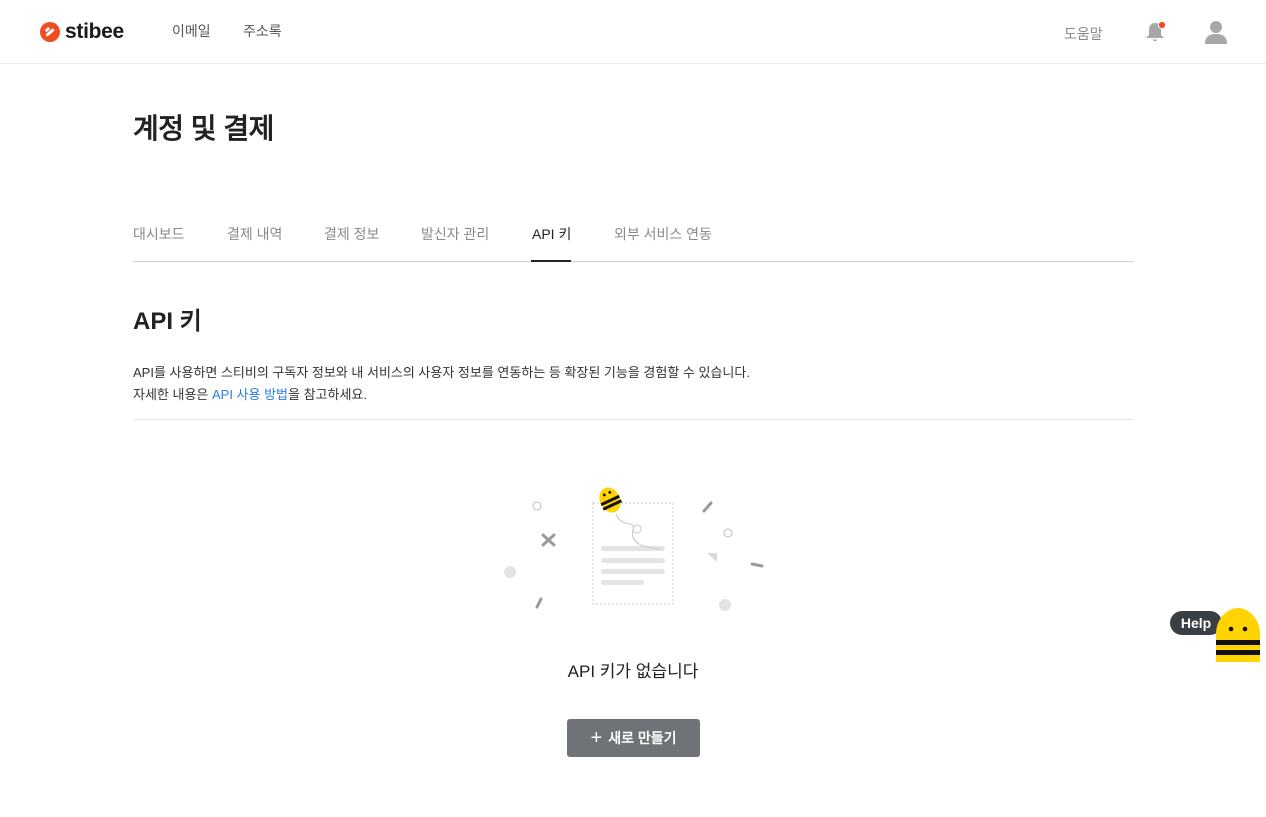 The width and height of the screenshot is (1266, 817). Describe the element at coordinates (1216, 32) in the screenshot. I see `user-avatar-icon` at that location.